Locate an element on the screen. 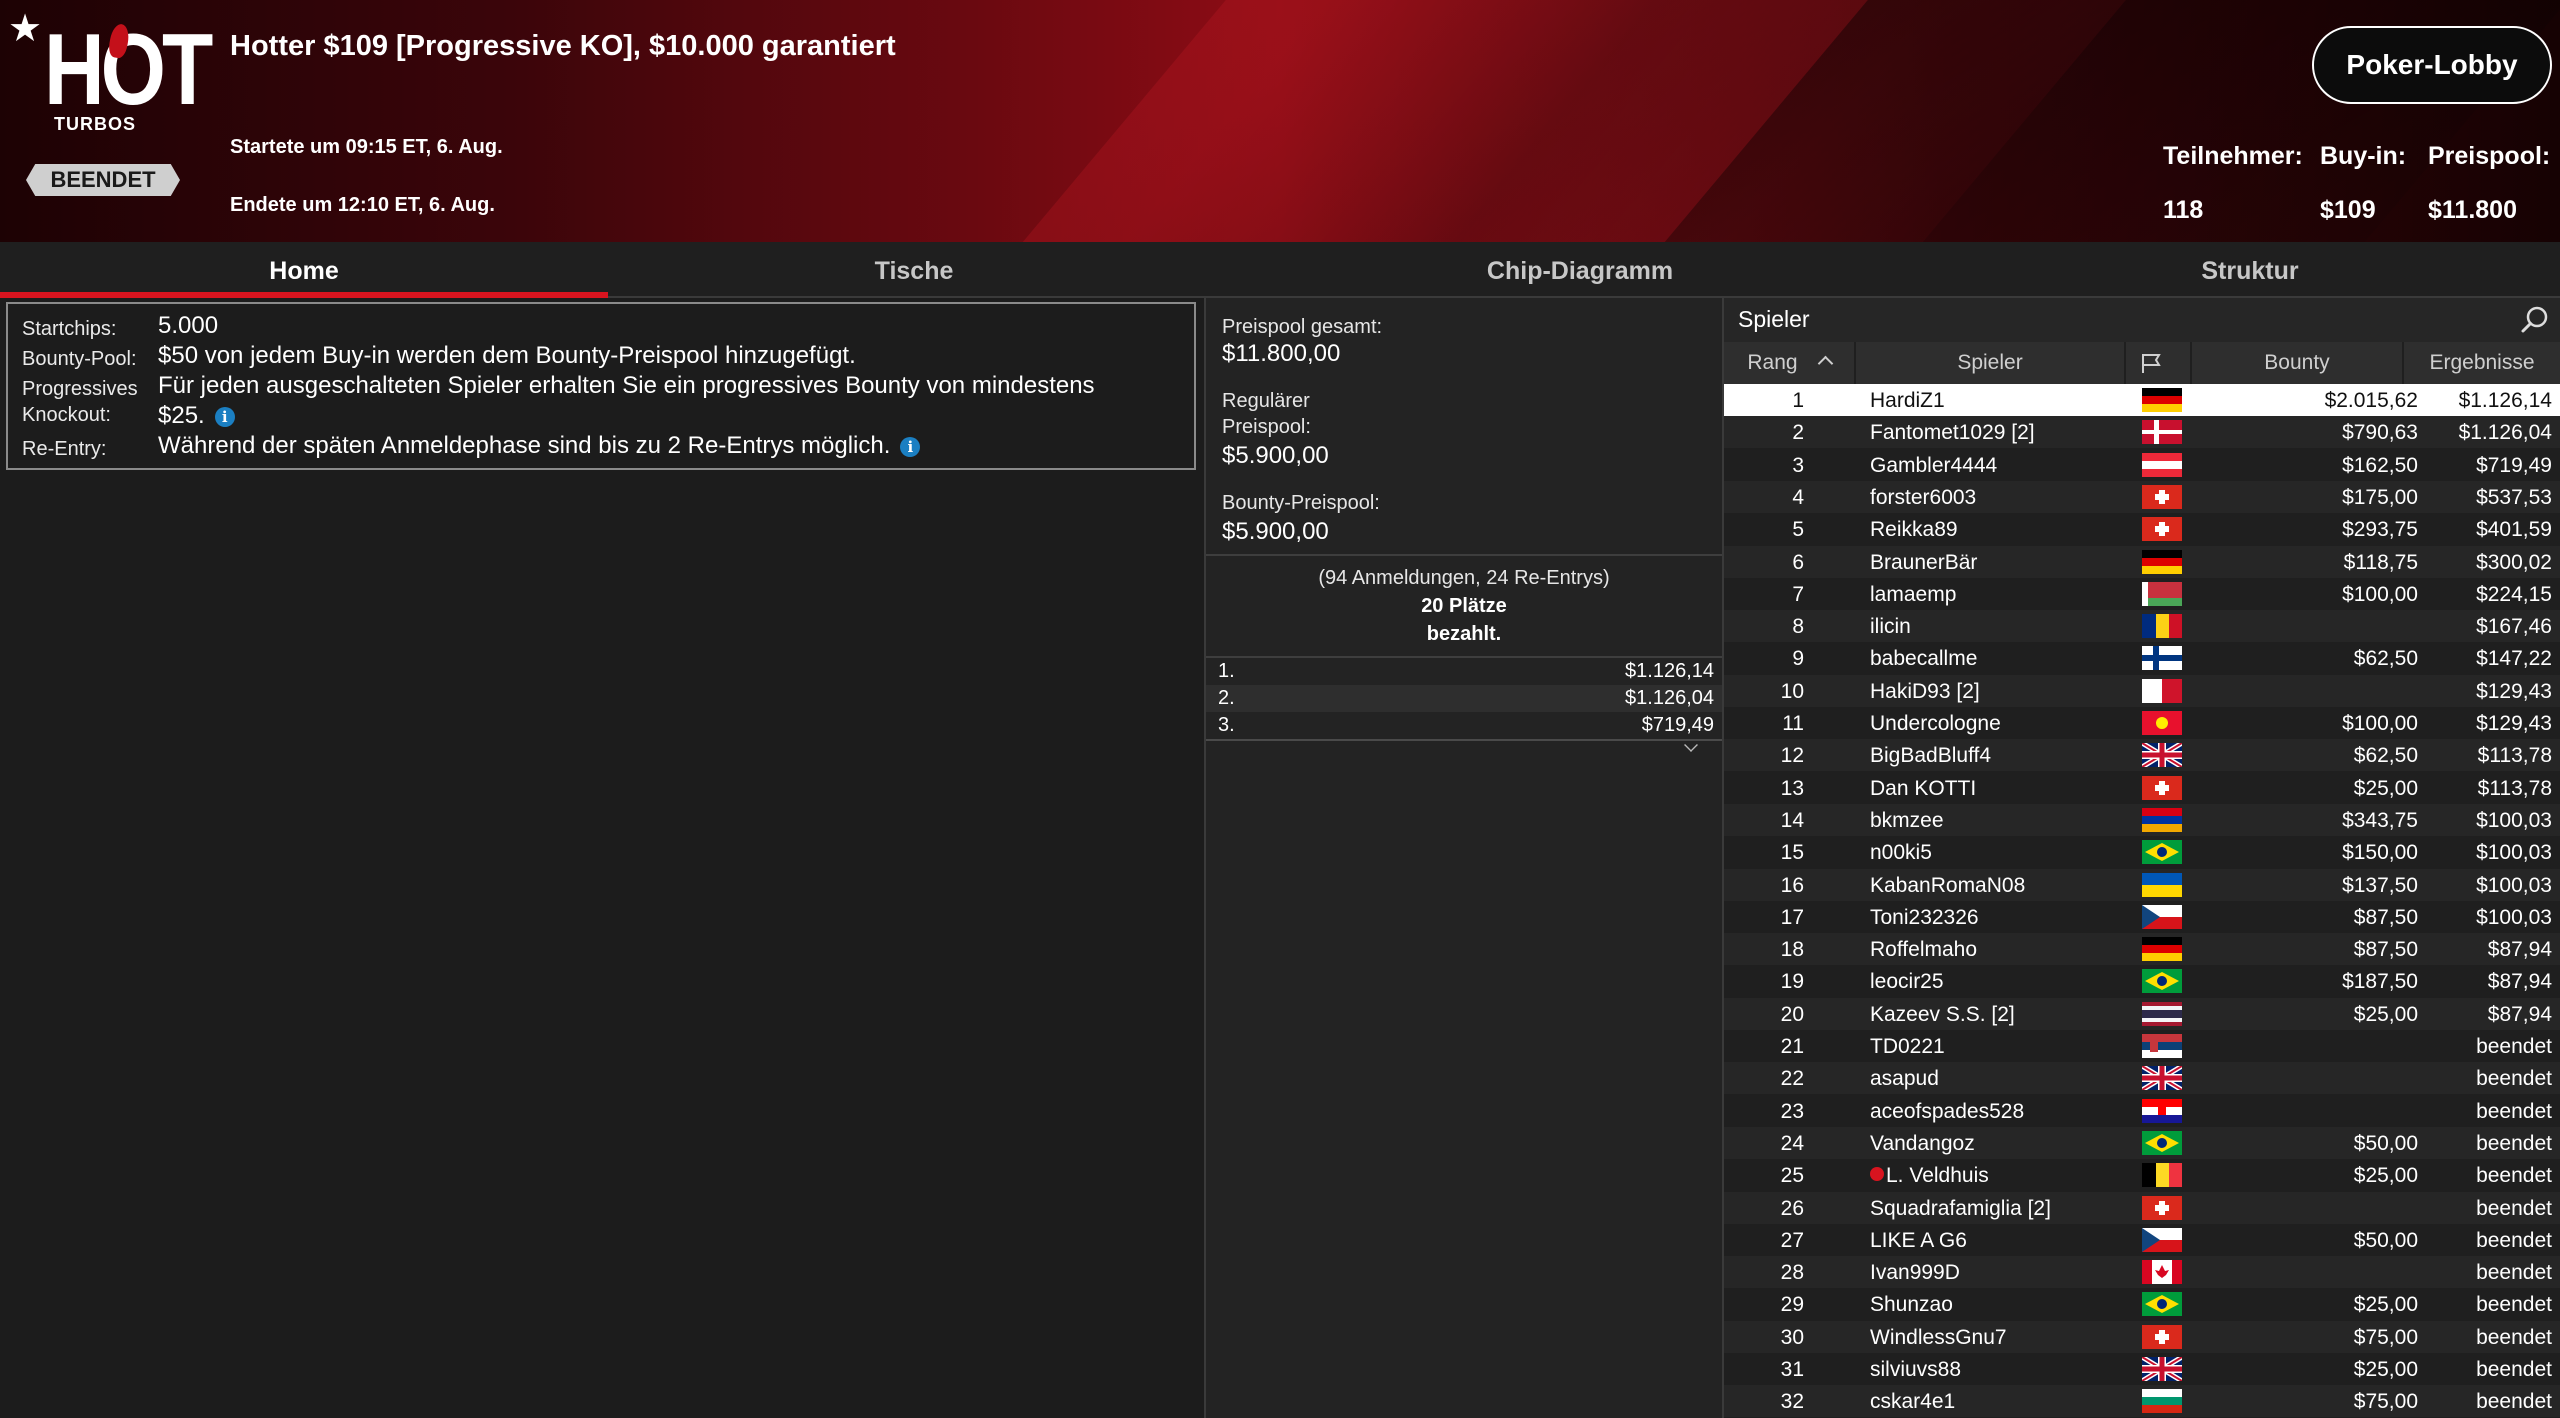  player-result: $100,03 is located at coordinates (2514, 885).